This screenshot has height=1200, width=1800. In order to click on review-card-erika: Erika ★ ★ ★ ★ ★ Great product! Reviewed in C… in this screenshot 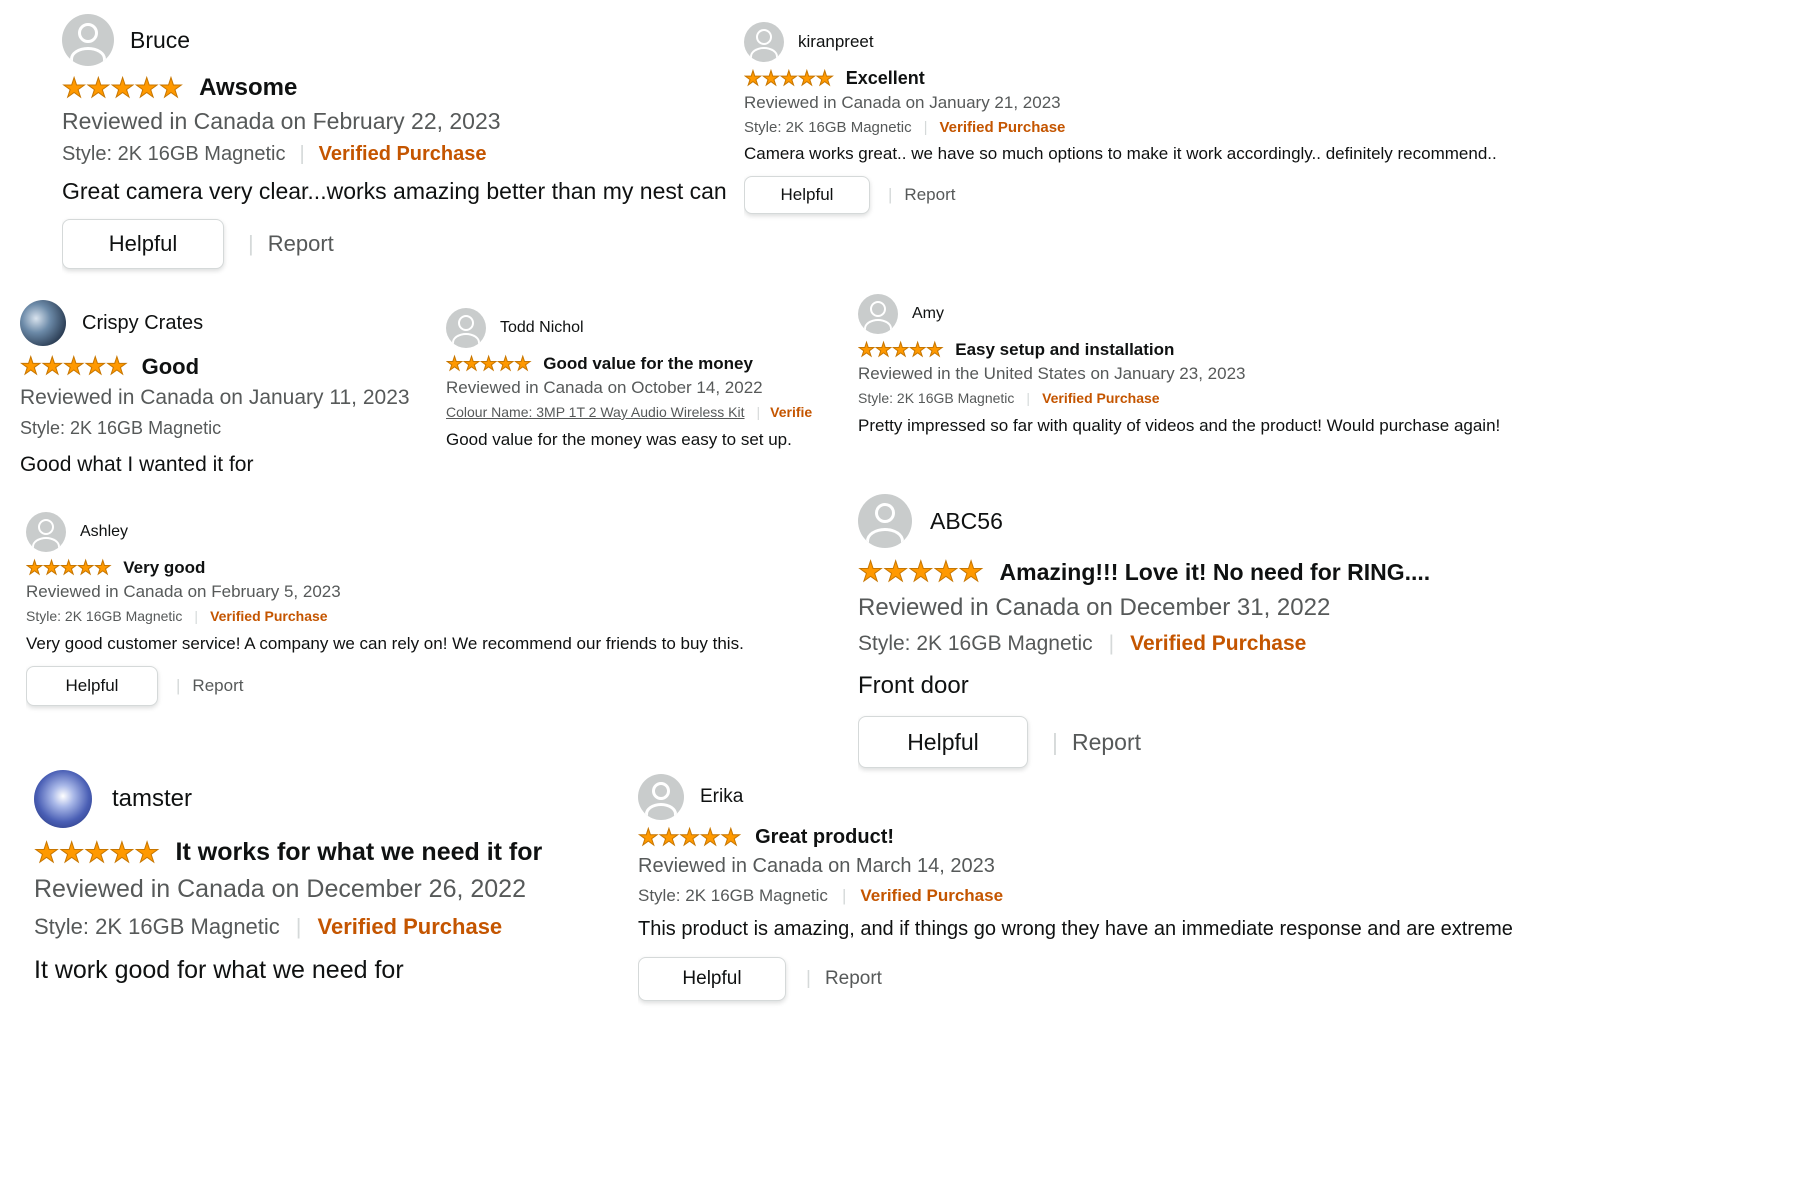, I will do `click(1103, 899)`.